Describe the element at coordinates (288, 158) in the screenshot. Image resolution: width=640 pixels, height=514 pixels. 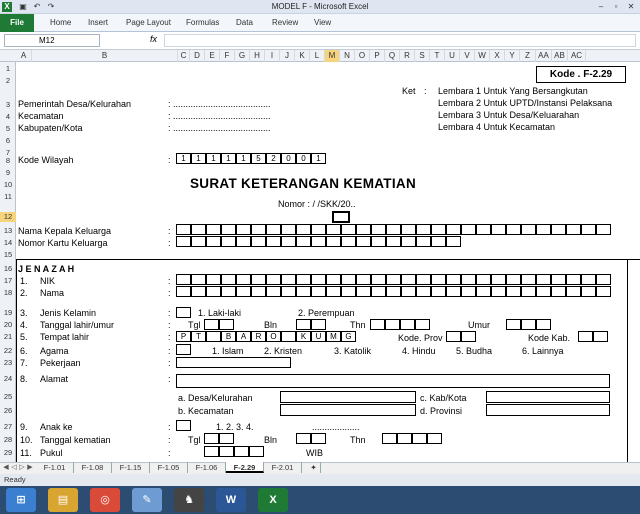
I see `kode-wilayah-digit: 0` at that location.